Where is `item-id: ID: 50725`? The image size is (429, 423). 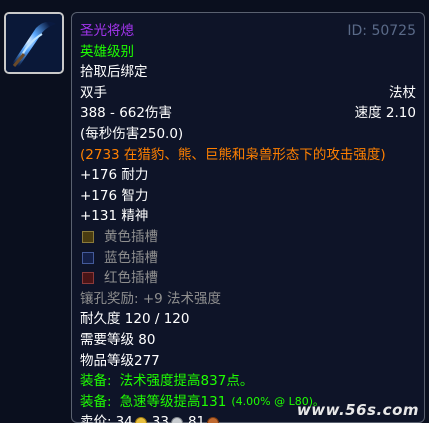 item-id: ID: 50725 is located at coordinates (381, 31).